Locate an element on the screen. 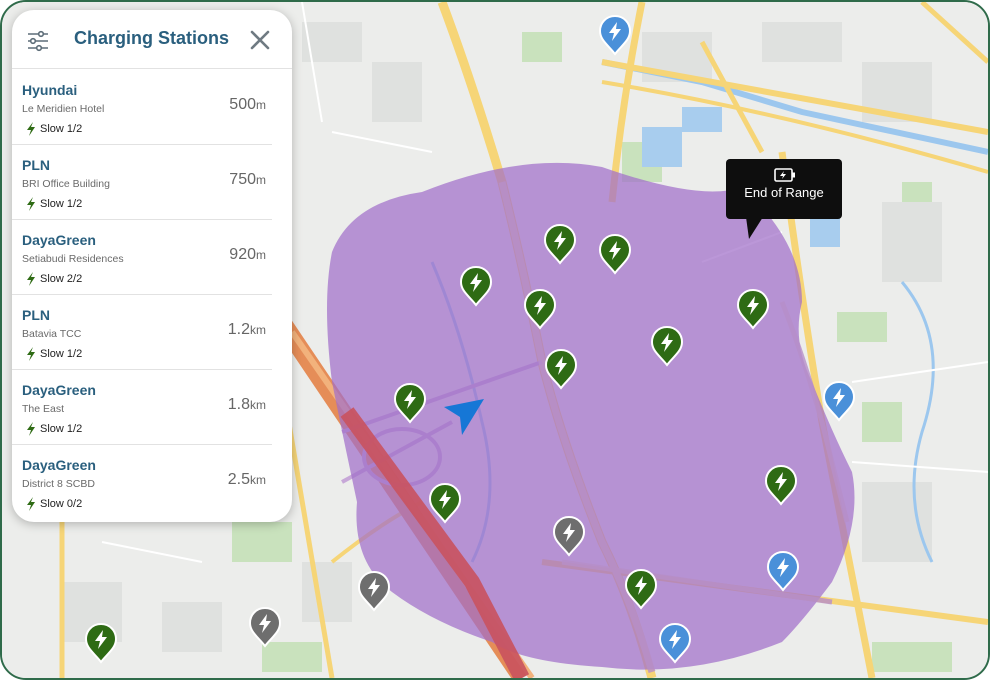 The image size is (990, 680). station-list-item: Hyundai Le Meridien Hotel Slow 1/2 500m is located at coordinates (142, 107).